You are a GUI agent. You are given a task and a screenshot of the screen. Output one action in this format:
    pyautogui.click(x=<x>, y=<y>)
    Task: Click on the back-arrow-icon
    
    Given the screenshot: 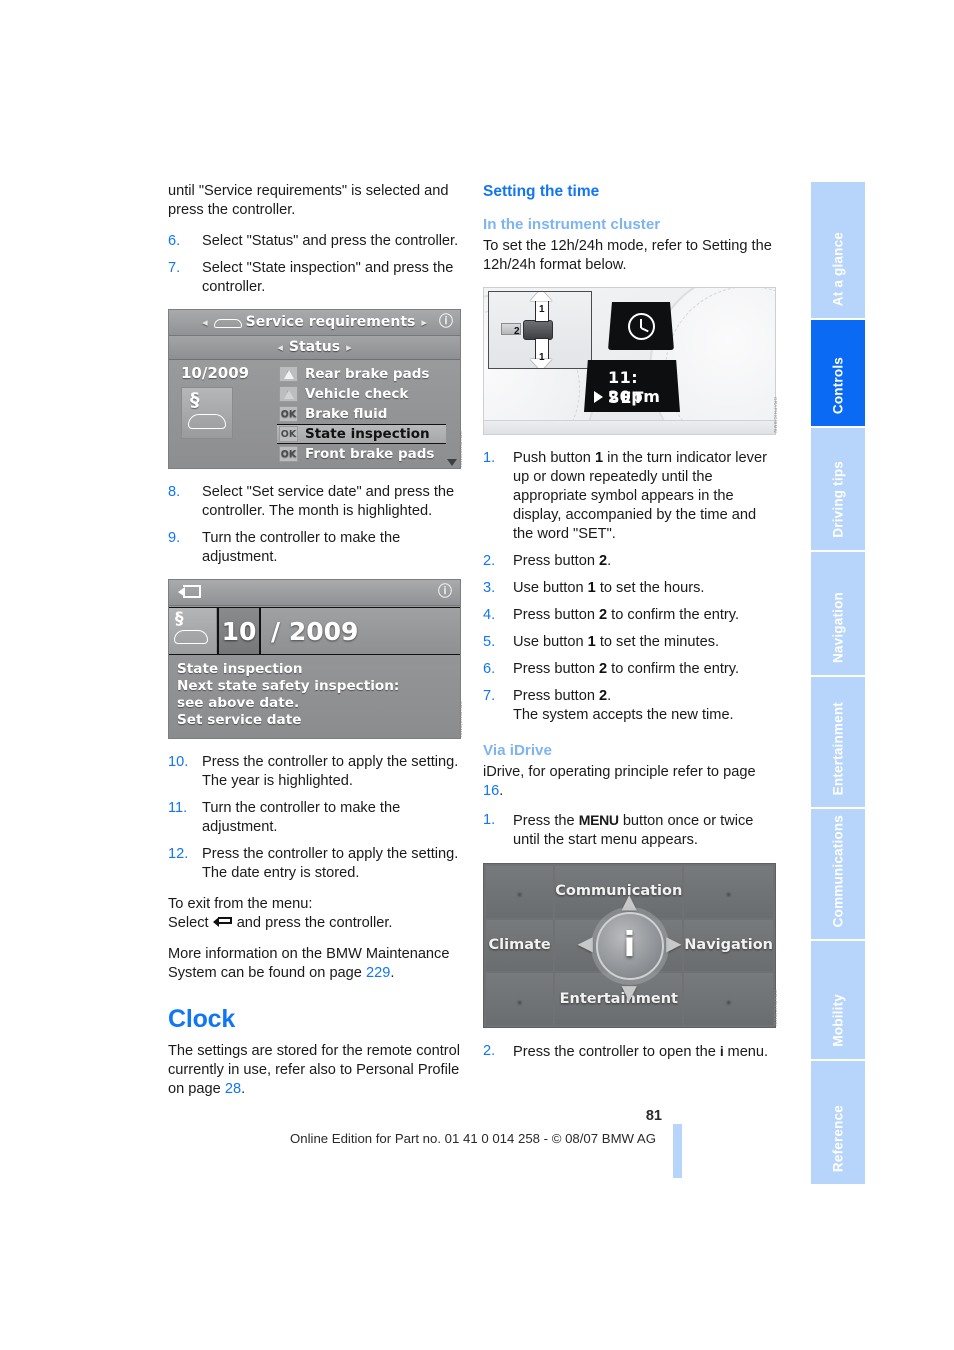 What is the action you would take?
    pyautogui.click(x=189, y=592)
    